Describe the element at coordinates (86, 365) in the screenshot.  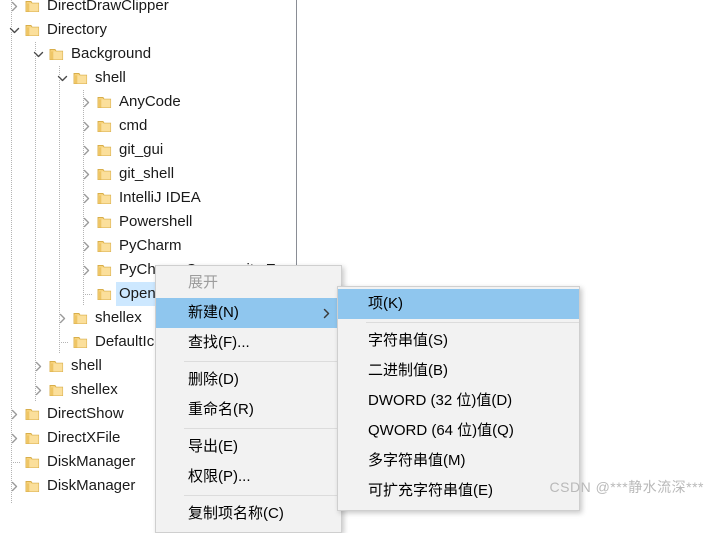
I see `tree-item-label: shell` at that location.